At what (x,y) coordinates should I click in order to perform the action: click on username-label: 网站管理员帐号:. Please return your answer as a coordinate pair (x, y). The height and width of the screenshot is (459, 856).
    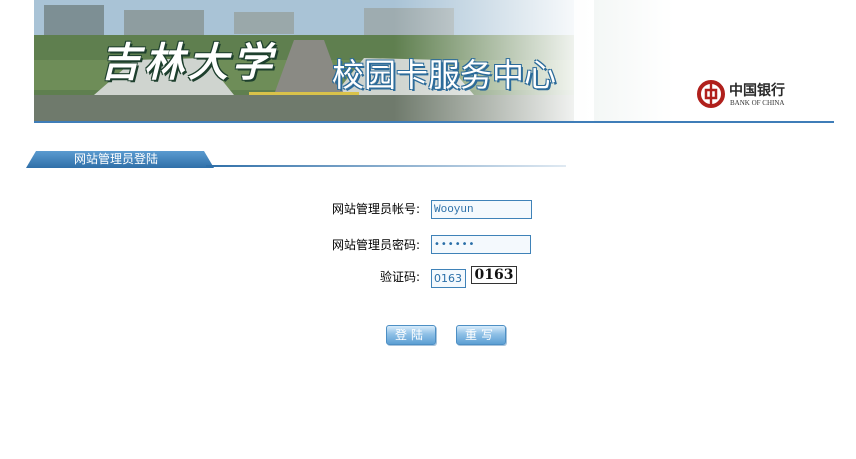
    Looking at the image, I should click on (376, 209).